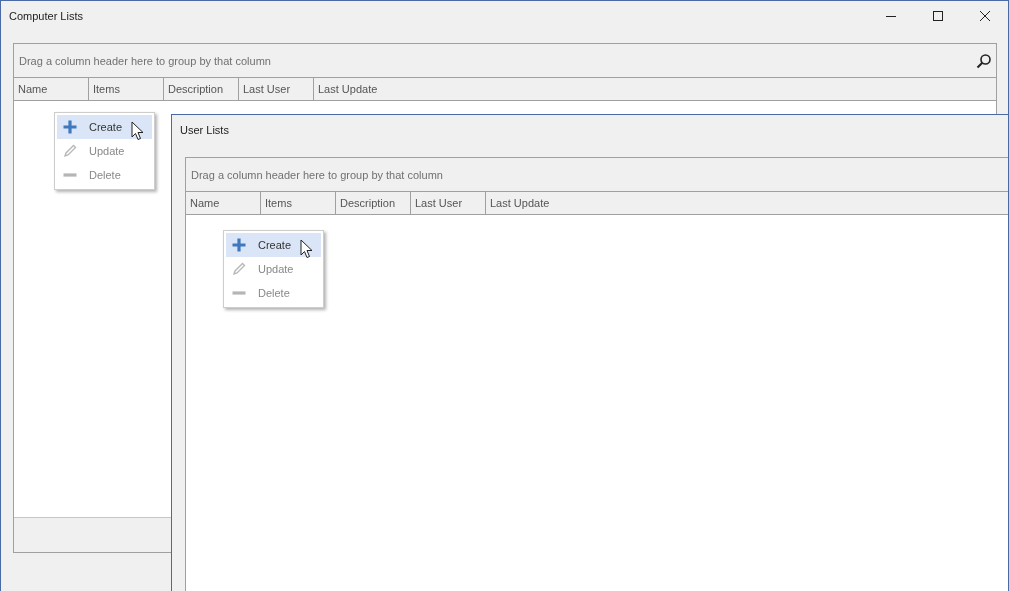  Describe the element at coordinates (204, 130) in the screenshot. I see `window-title: User Lists` at that location.